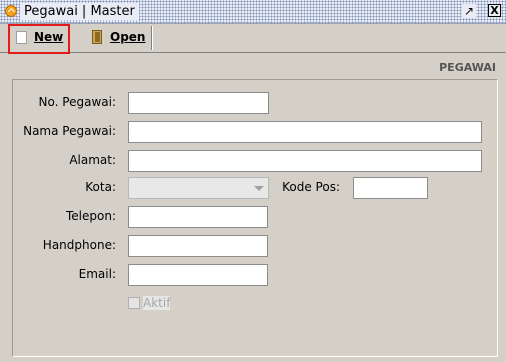 The image size is (506, 362). Describe the element at coordinates (11, 11) in the screenshot. I see `app-icon` at that location.